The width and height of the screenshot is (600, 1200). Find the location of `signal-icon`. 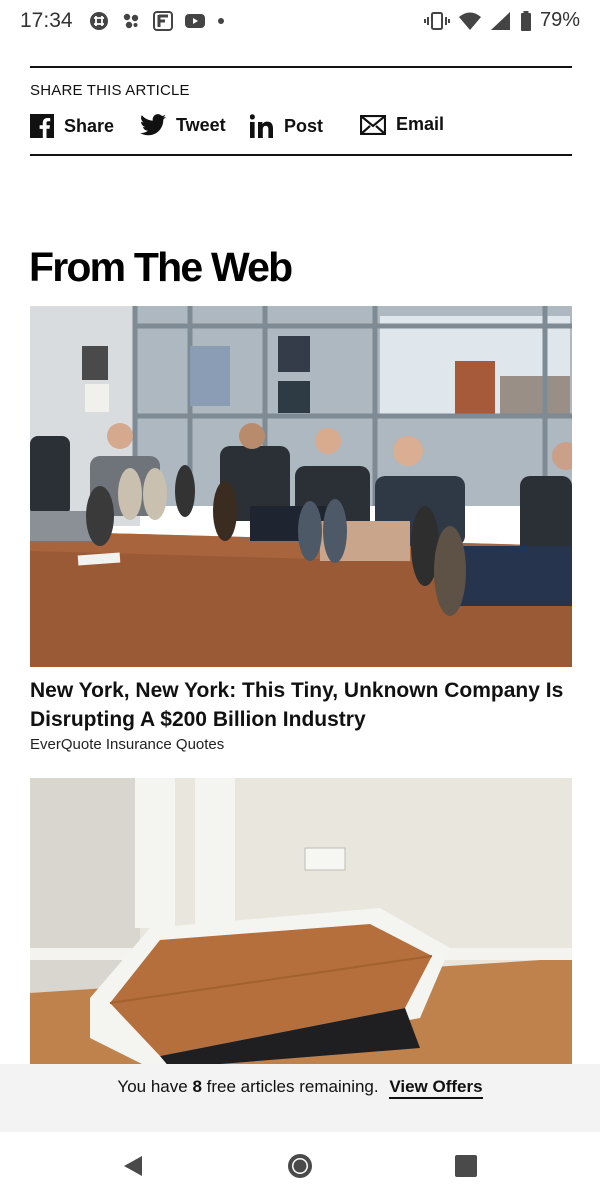

signal-icon is located at coordinates (500, 20).